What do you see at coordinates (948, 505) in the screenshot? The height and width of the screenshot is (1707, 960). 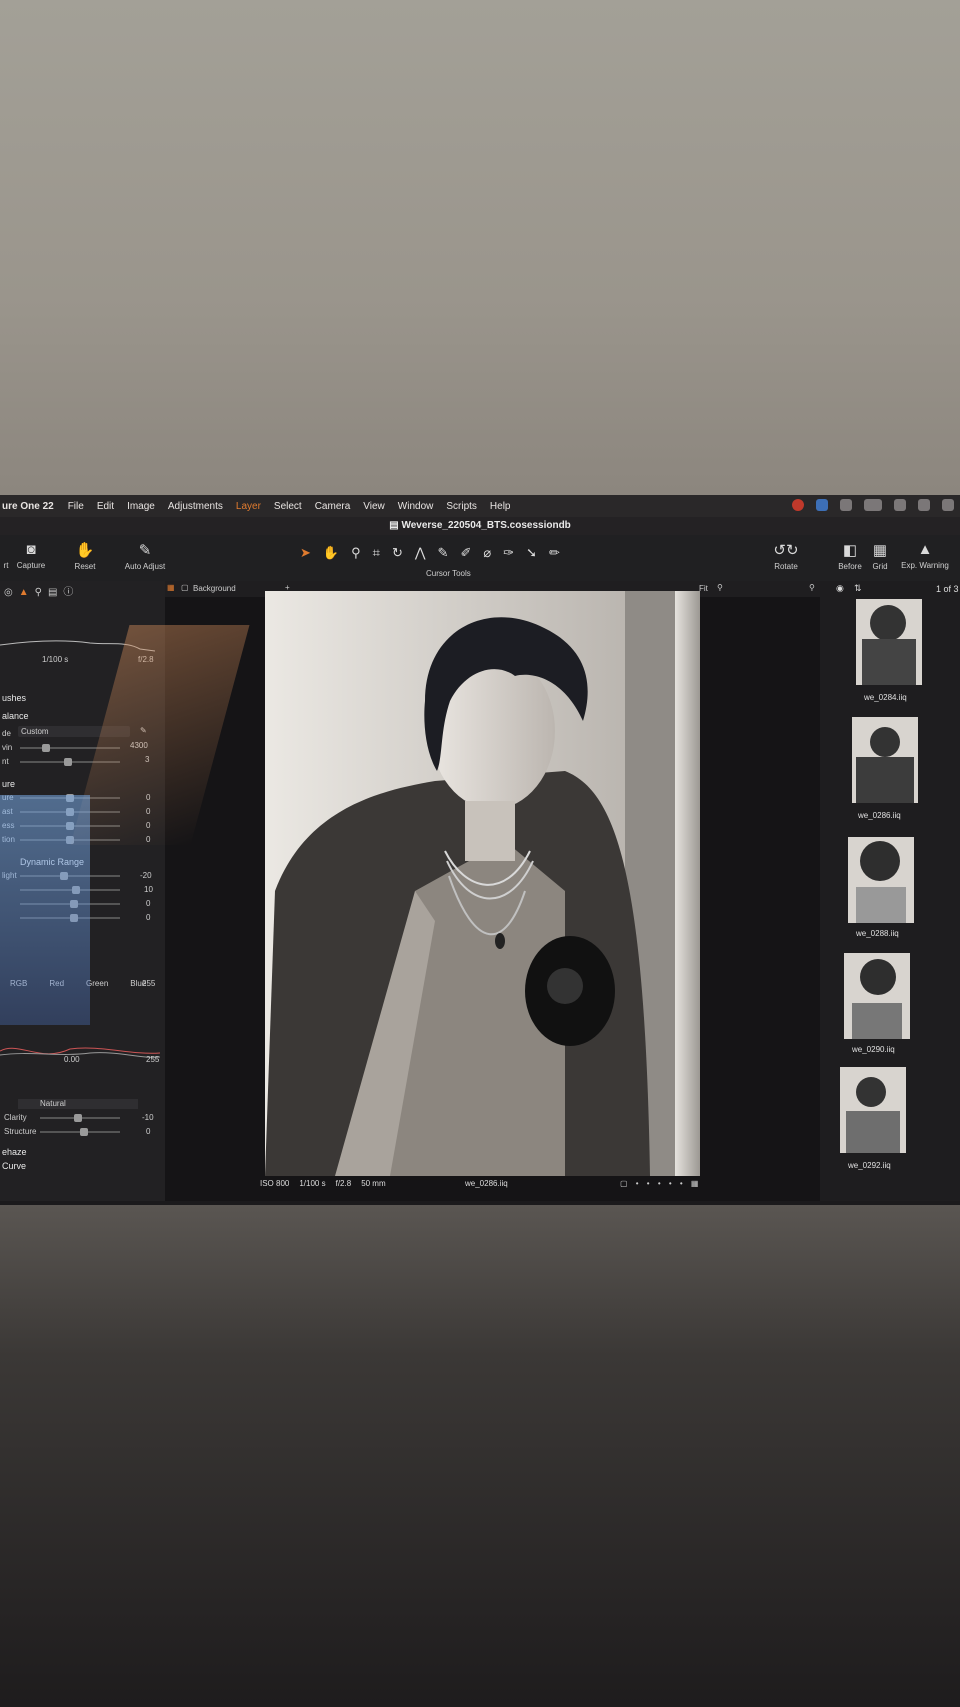 I see `control-center-icon` at bounding box center [948, 505].